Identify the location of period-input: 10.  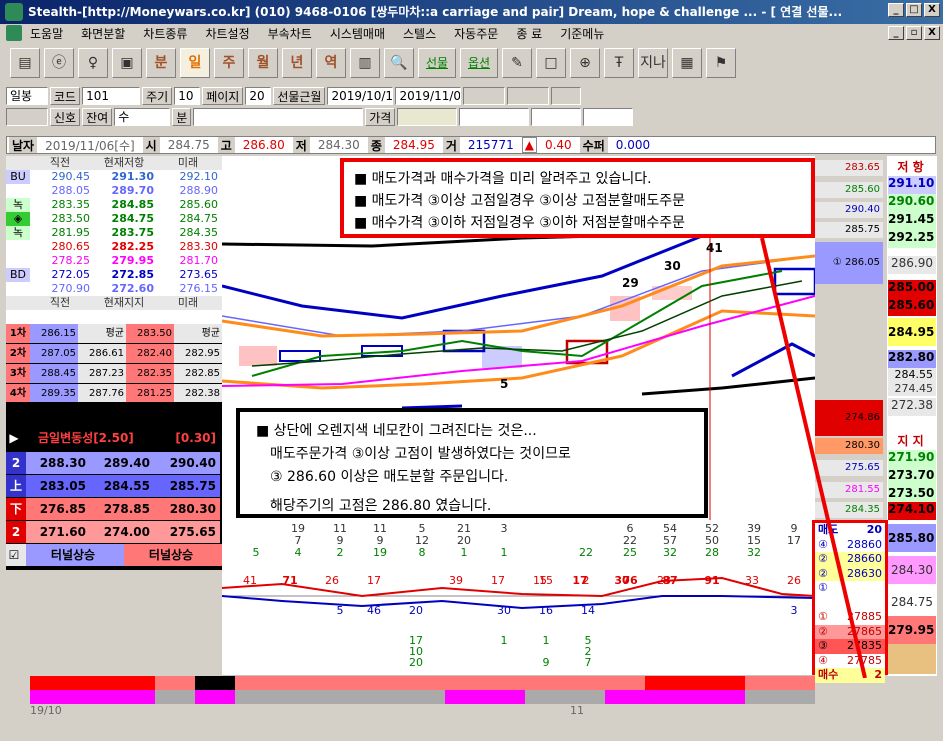
(187, 96).